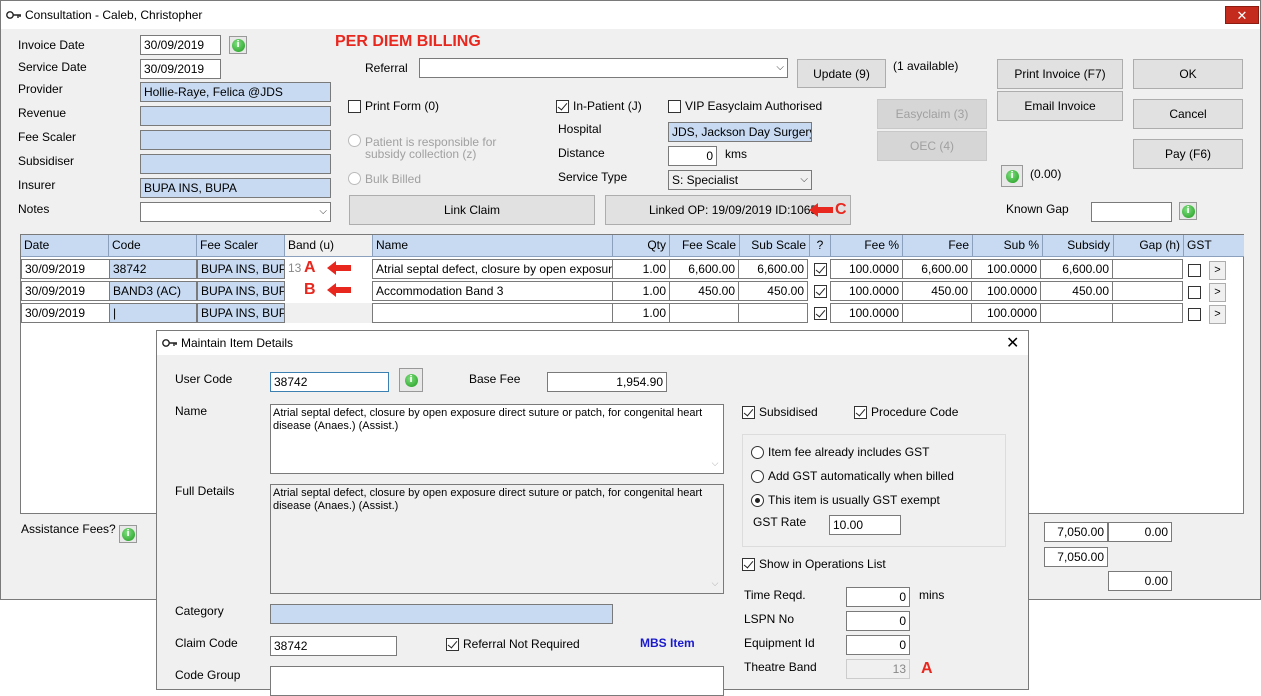  Describe the element at coordinates (775, 246) in the screenshot. I see `col-sub-scale: Sub Scale` at that location.